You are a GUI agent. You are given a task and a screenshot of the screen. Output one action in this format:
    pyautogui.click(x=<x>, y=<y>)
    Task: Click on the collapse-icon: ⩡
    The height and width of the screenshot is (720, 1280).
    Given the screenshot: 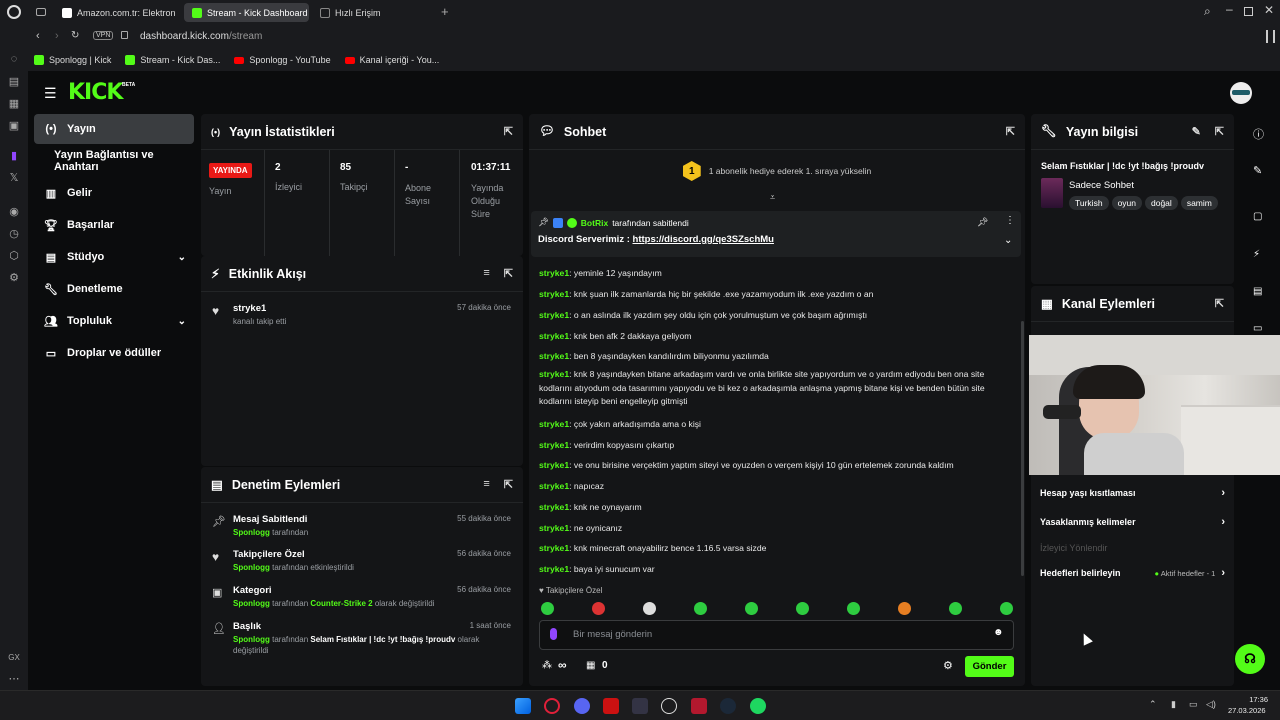 What is the action you would take?
    pyautogui.click(x=772, y=197)
    